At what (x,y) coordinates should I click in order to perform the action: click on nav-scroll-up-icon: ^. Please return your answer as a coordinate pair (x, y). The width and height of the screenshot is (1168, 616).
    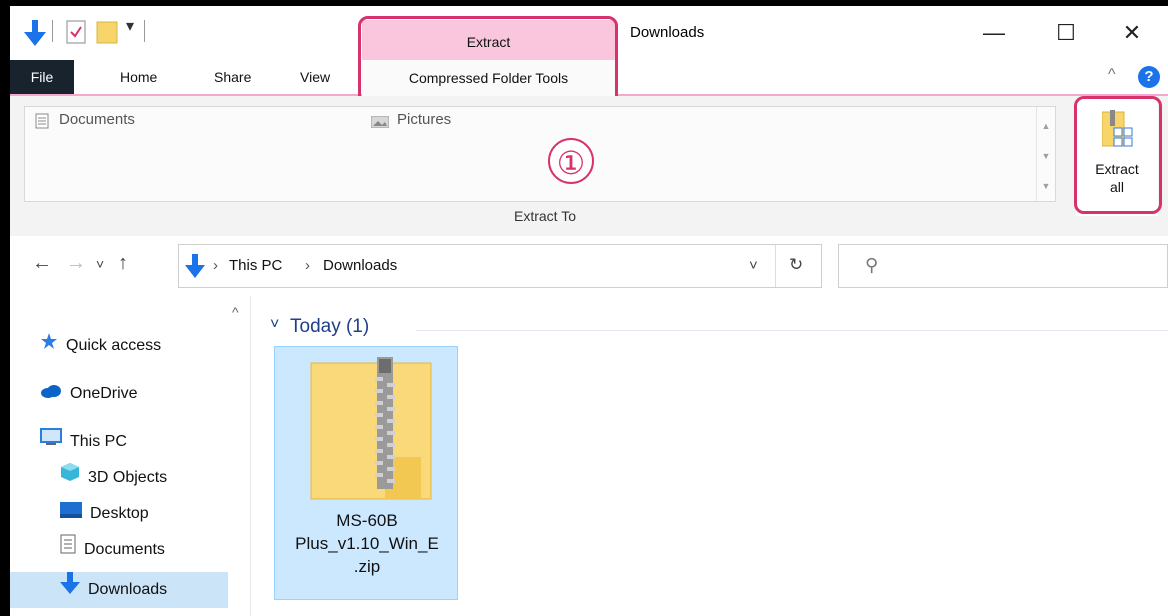
    Looking at the image, I should click on (235, 312).